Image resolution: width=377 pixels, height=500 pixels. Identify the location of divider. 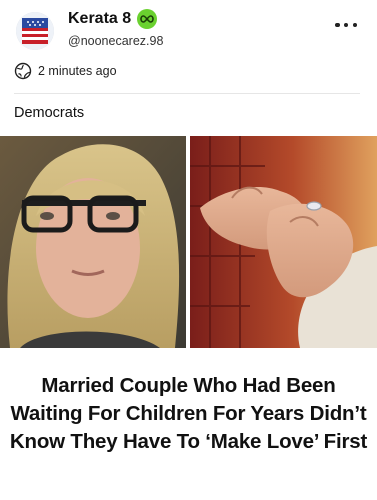
(187, 93).